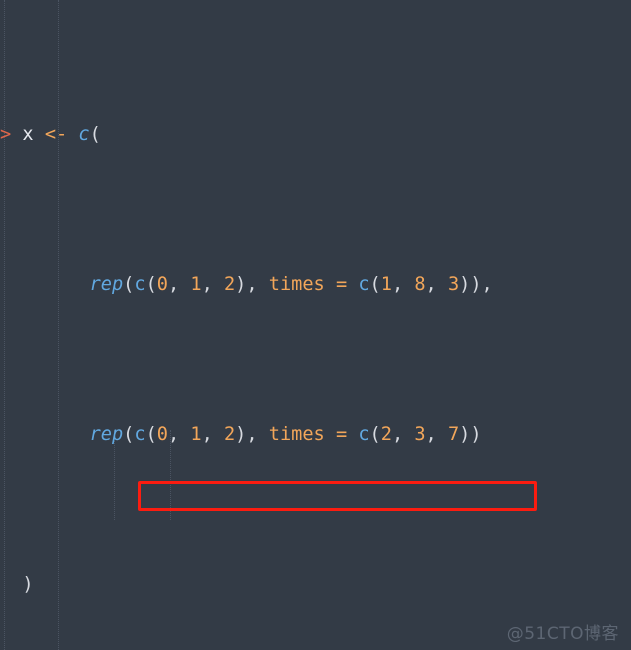 The image size is (631, 650). I want to click on console-line-rep-first: rep(c(0, 1, 2), times = c(1, 8, 3)),, so click(291, 284).